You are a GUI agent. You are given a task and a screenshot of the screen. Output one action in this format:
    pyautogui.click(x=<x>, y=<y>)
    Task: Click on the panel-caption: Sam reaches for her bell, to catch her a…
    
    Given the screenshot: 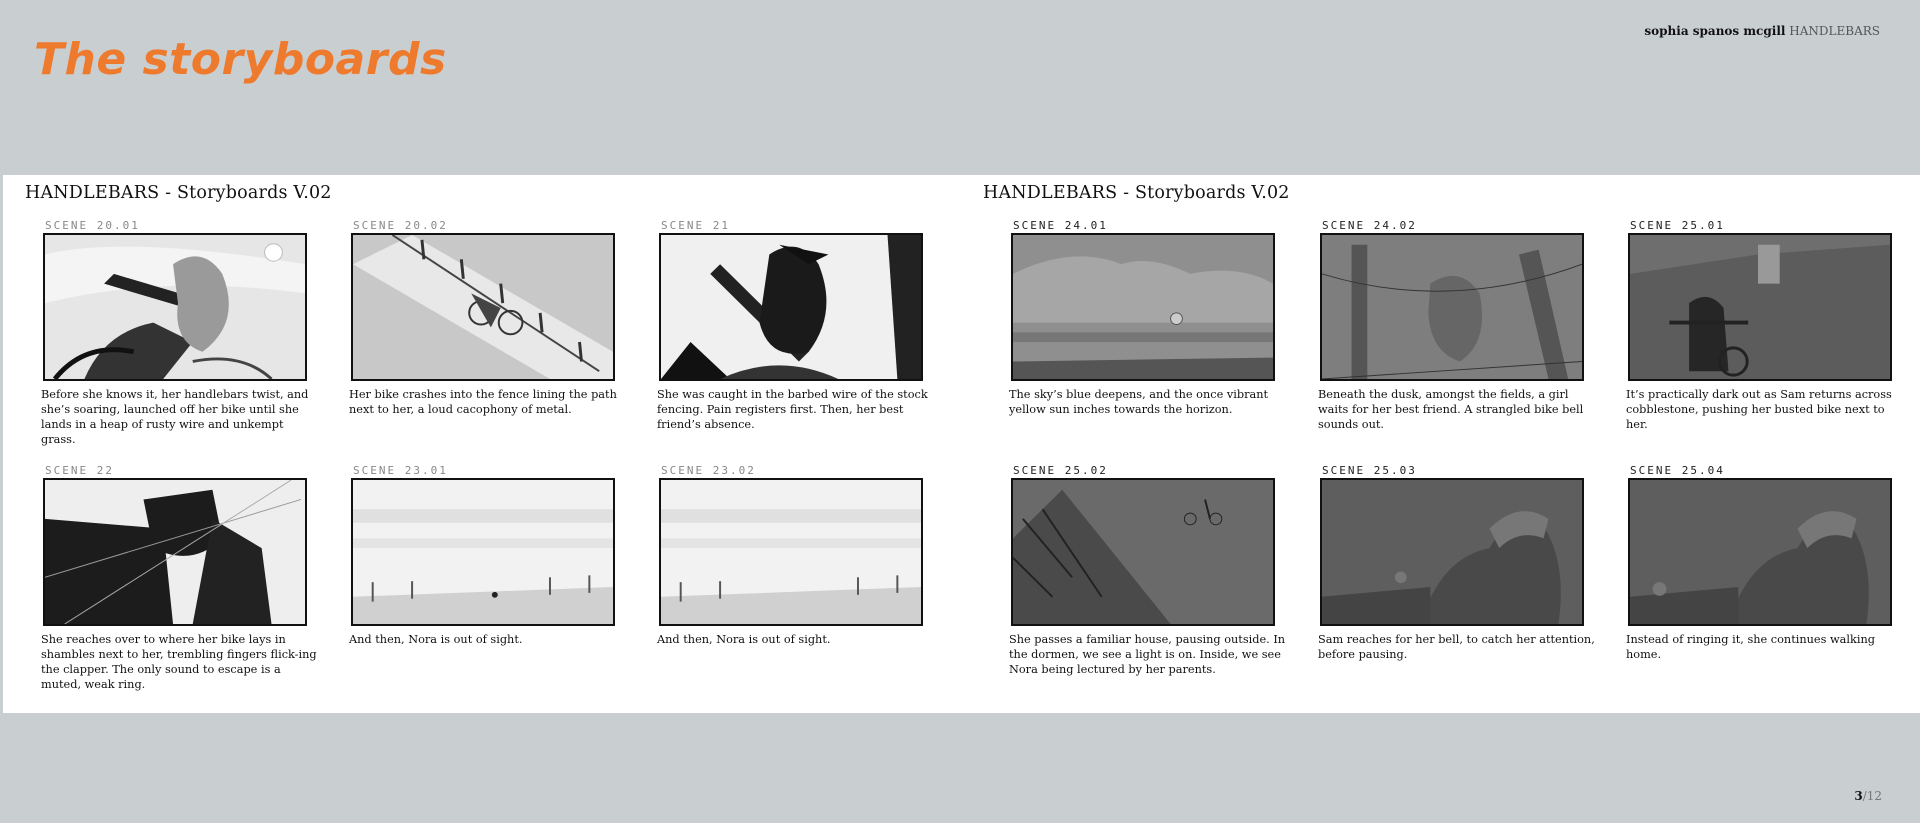 What is the action you would take?
    pyautogui.click(x=1456, y=647)
    